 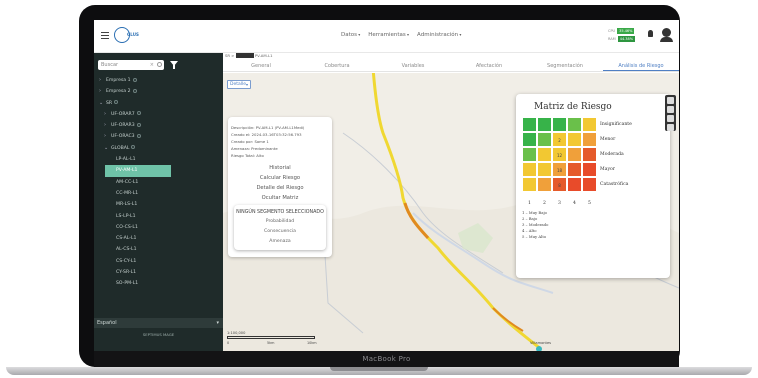 I want to click on map-place-label: Villamontes, so click(x=541, y=343).